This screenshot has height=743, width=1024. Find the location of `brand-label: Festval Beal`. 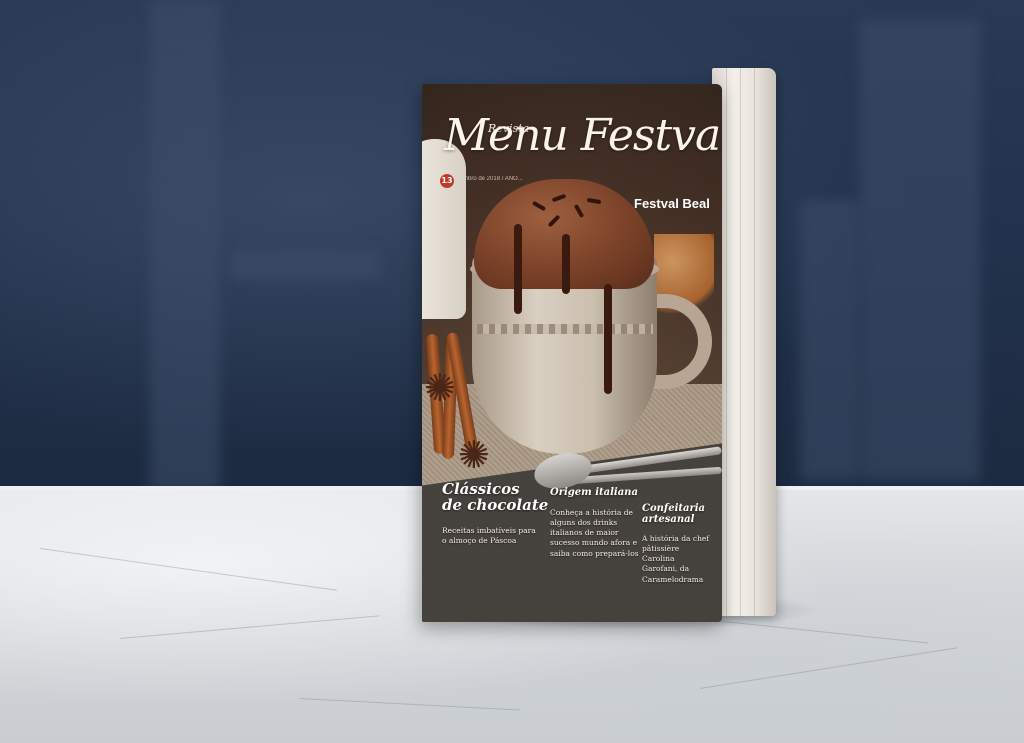

brand-label: Festval Beal is located at coordinates (672, 203).